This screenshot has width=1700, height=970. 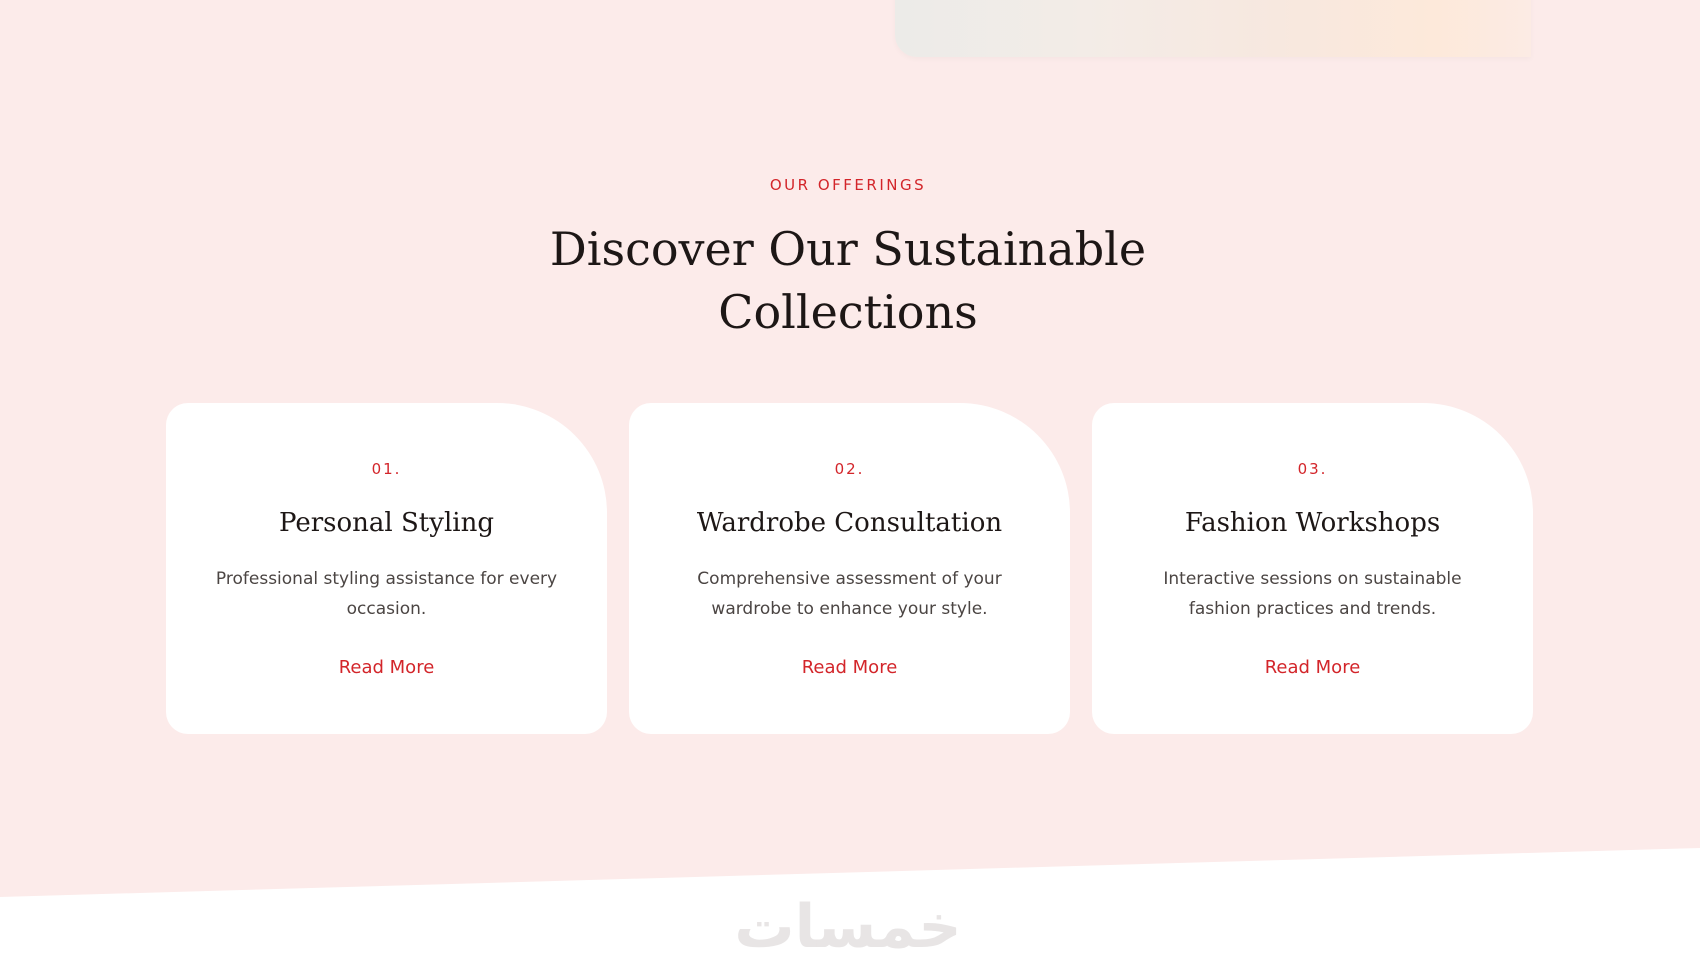 What do you see at coordinates (848, 280) in the screenshot?
I see `section-headline: Discover Our Sustainable Collections` at bounding box center [848, 280].